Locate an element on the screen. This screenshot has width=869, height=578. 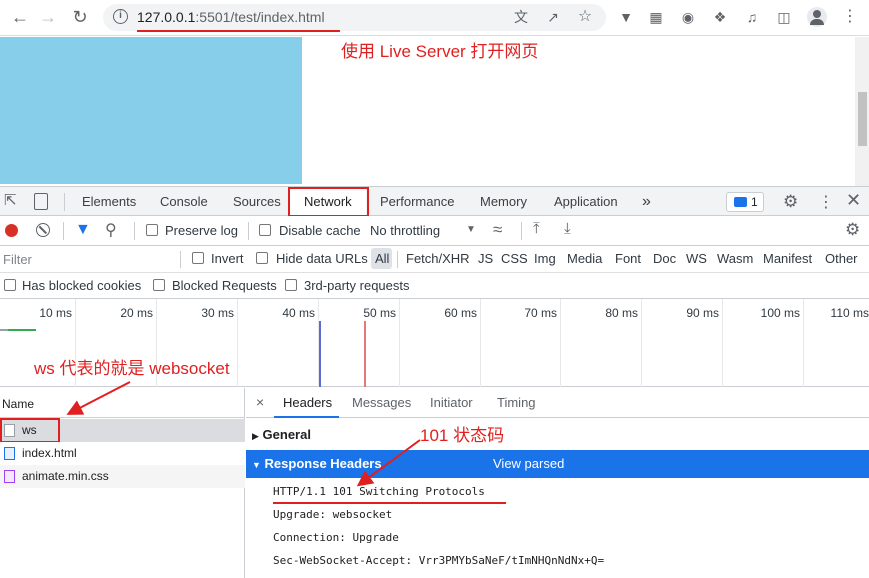
annotation-arrows is located at coordinates (243, 434).